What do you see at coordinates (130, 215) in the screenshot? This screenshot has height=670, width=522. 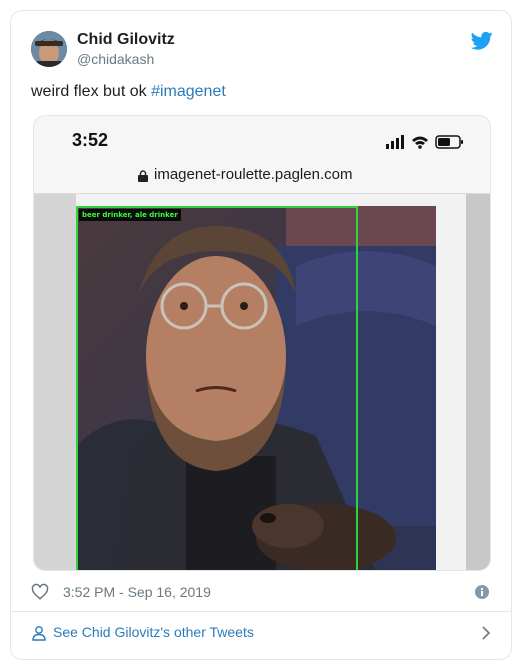 I see `detection-label: beer drinker, ale drinker` at bounding box center [130, 215].